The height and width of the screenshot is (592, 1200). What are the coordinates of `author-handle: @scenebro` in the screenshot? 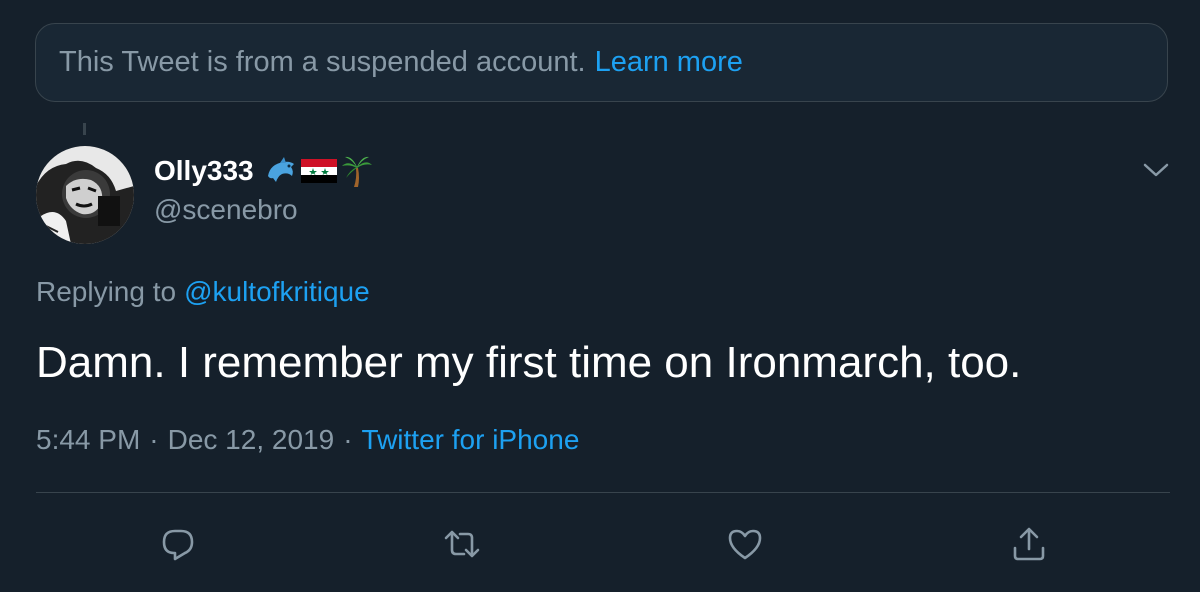 It's located at (226, 210).